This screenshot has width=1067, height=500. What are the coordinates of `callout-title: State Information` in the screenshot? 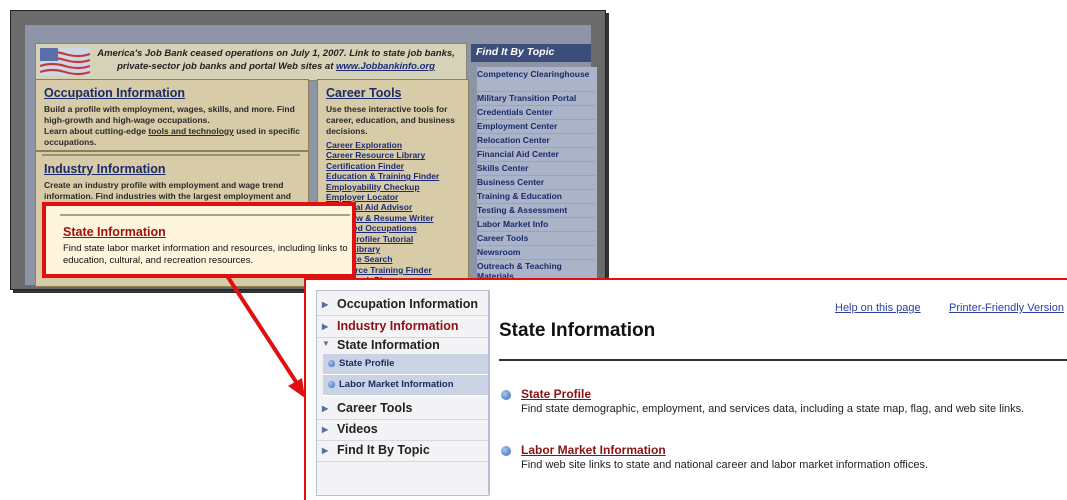 It's located at (114, 232).